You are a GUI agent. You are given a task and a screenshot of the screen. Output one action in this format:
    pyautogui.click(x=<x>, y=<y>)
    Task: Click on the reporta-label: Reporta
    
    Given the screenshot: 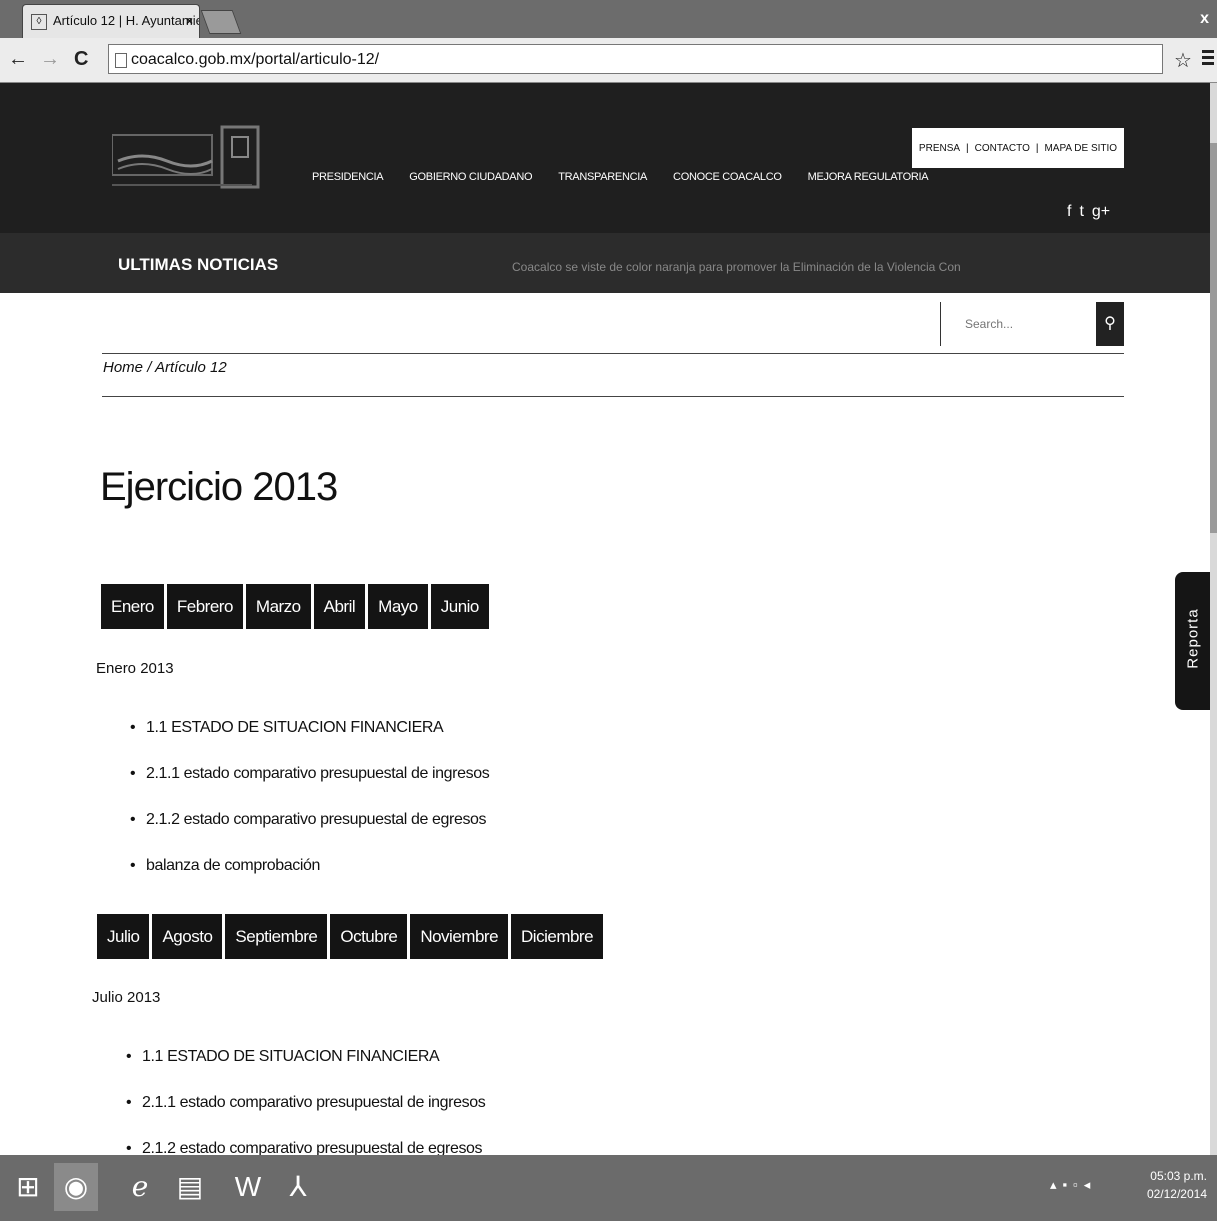 What is the action you would take?
    pyautogui.click(x=1193, y=638)
    